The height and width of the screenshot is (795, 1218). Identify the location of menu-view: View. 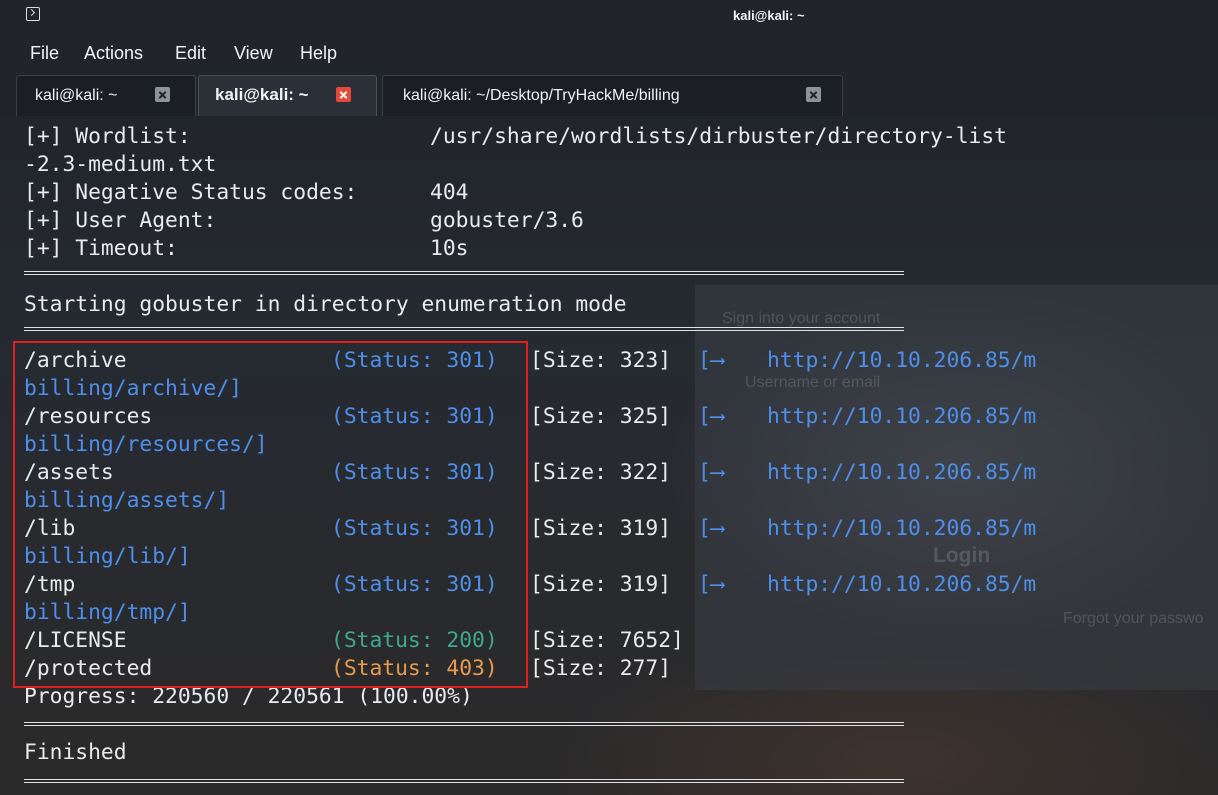
(253, 53).